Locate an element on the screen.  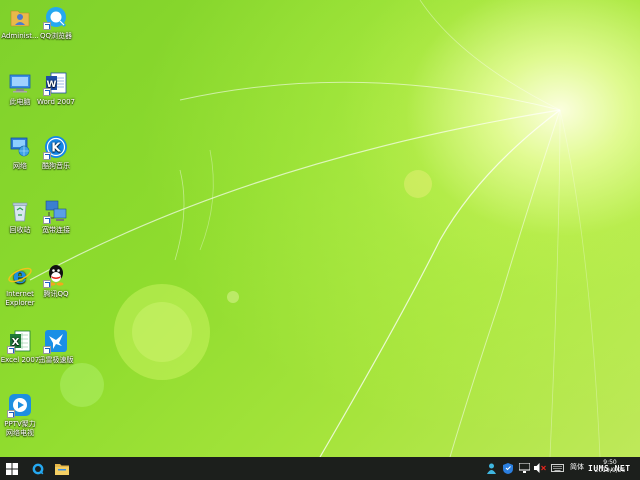
word-icon: W is located at coordinates (56, 83).